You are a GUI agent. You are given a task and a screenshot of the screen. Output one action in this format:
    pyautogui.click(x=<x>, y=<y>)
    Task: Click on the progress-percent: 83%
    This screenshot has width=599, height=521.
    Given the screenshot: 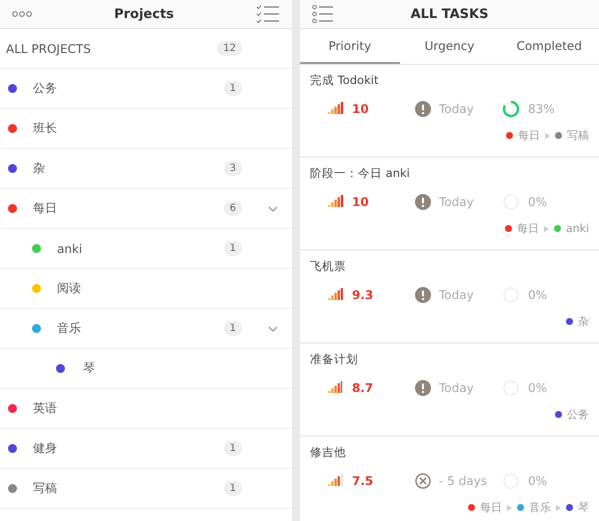 What is the action you would take?
    pyautogui.click(x=541, y=109)
    